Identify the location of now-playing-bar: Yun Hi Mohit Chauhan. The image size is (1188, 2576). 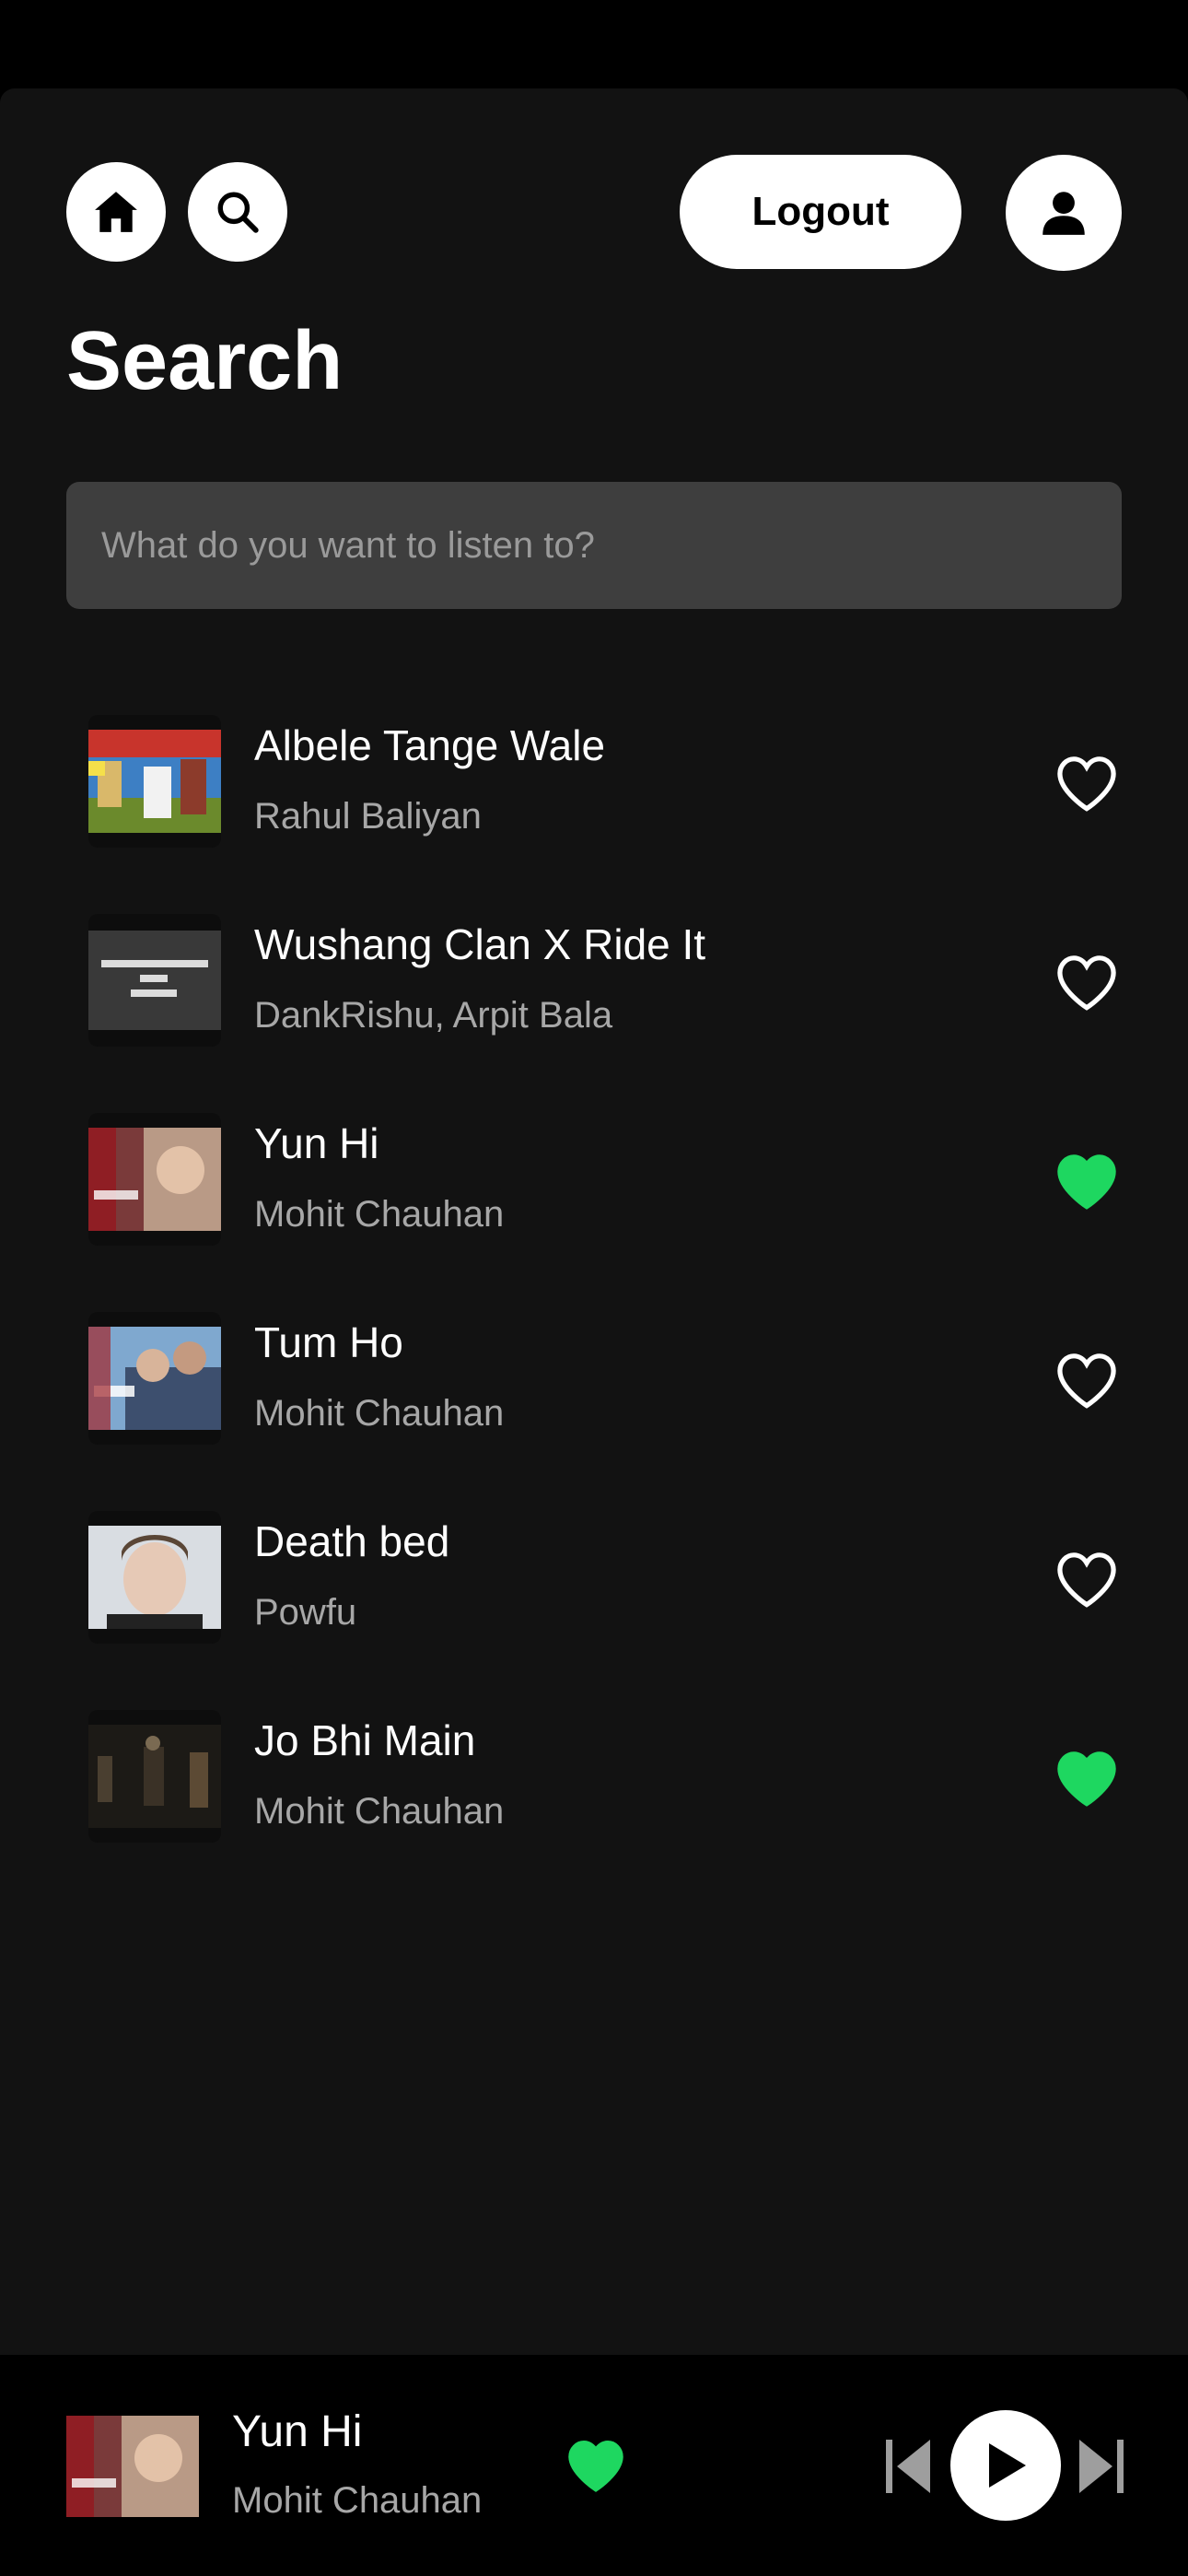
(594, 2465).